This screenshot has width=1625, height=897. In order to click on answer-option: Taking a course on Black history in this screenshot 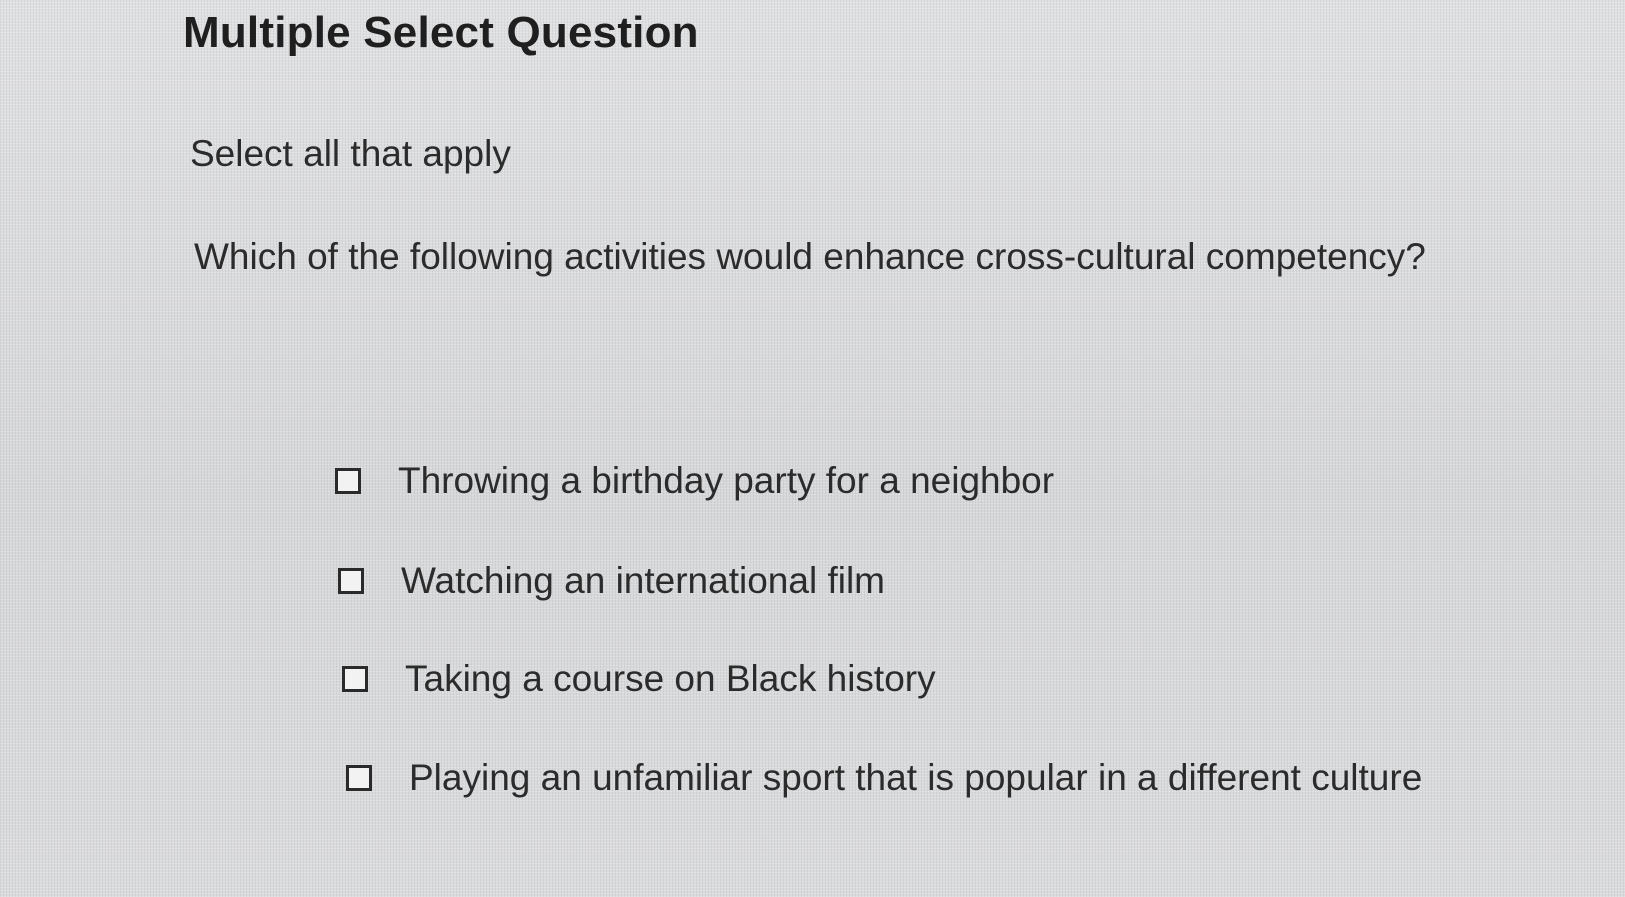, I will do `click(639, 679)`.